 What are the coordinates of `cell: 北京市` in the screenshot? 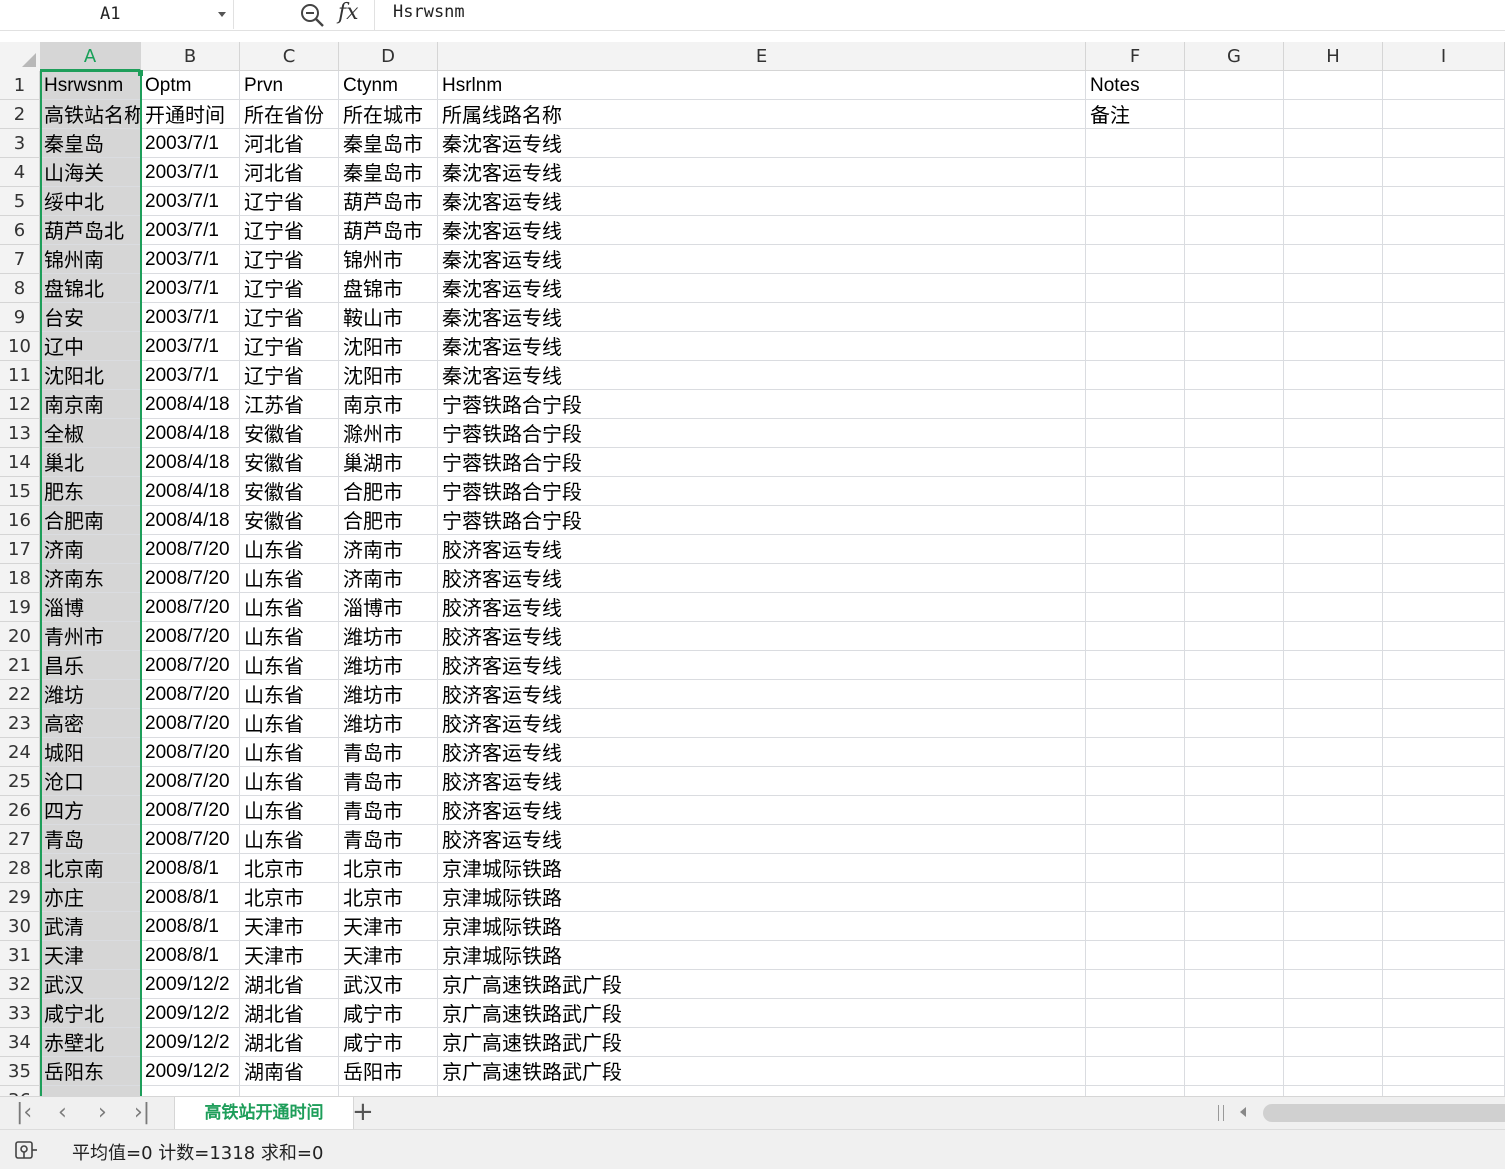 It's located at (388, 868).